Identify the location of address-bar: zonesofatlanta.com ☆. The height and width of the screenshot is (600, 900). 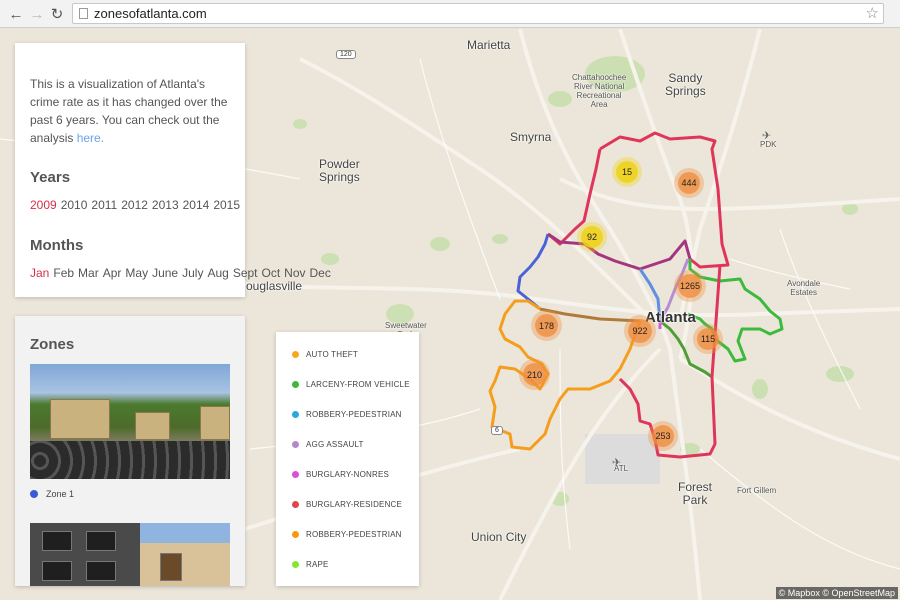
(478, 13).